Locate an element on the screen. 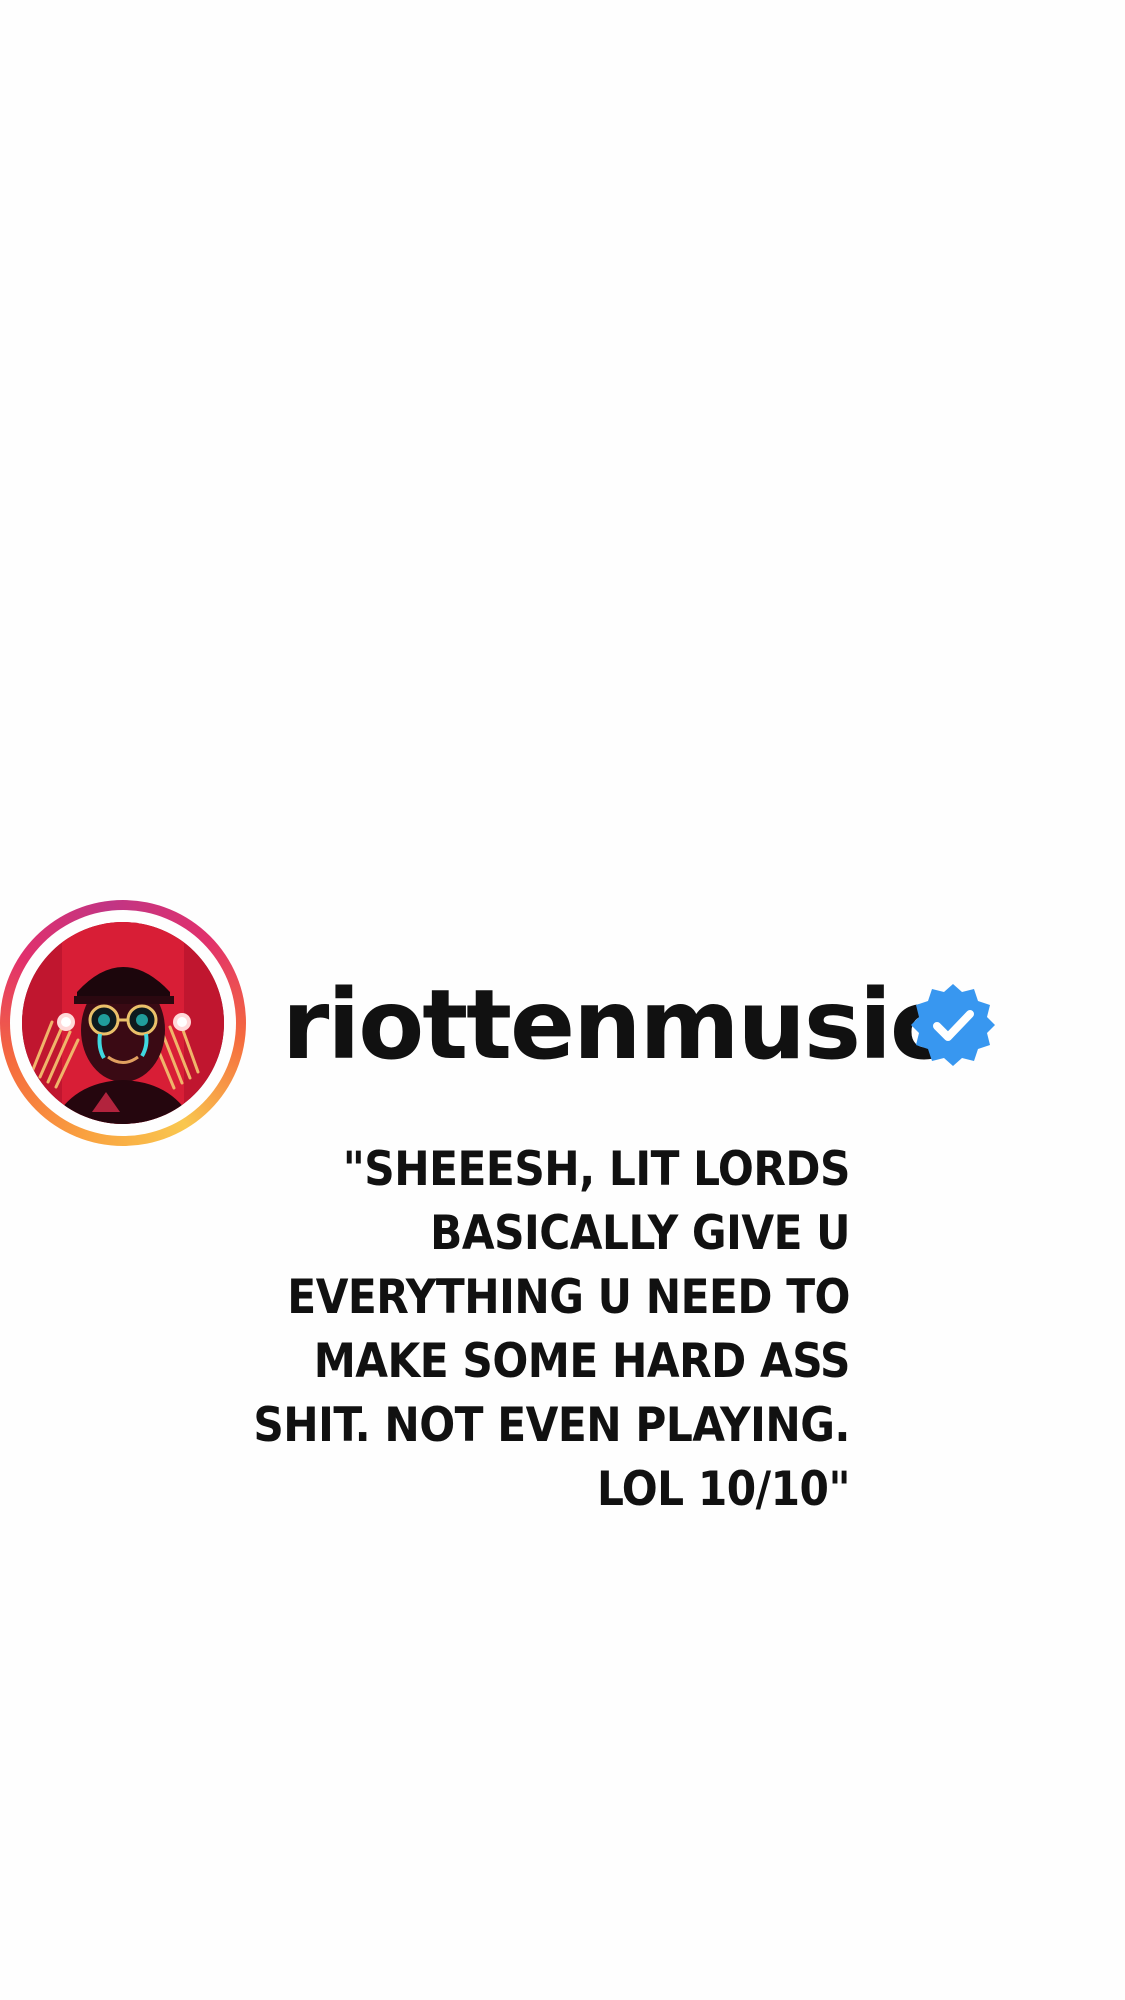 This screenshot has width=1125, height=2000. story-ring is located at coordinates (123, 1023).